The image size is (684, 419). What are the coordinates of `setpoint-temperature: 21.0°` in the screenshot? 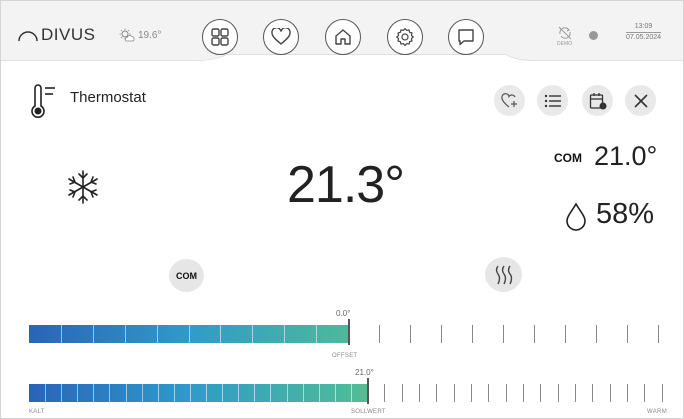 It's located at (626, 156).